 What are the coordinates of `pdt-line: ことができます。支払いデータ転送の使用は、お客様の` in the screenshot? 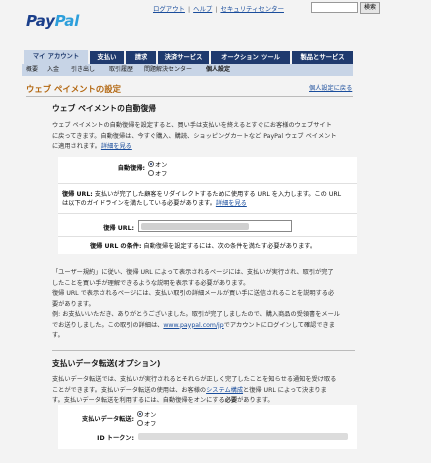 It's located at (129, 390).